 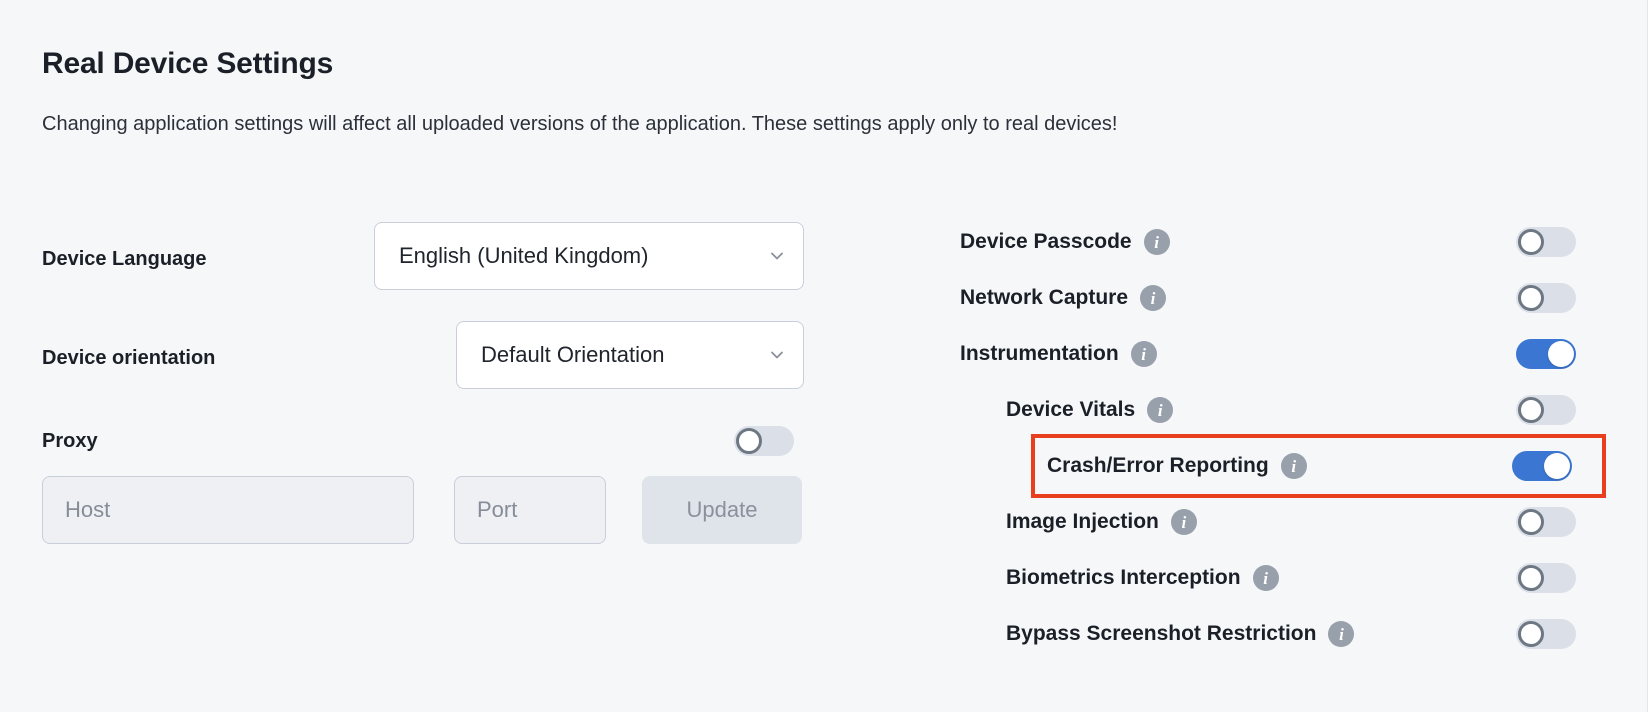 I want to click on device-orientation-select: Default Orientation, so click(x=630, y=355).